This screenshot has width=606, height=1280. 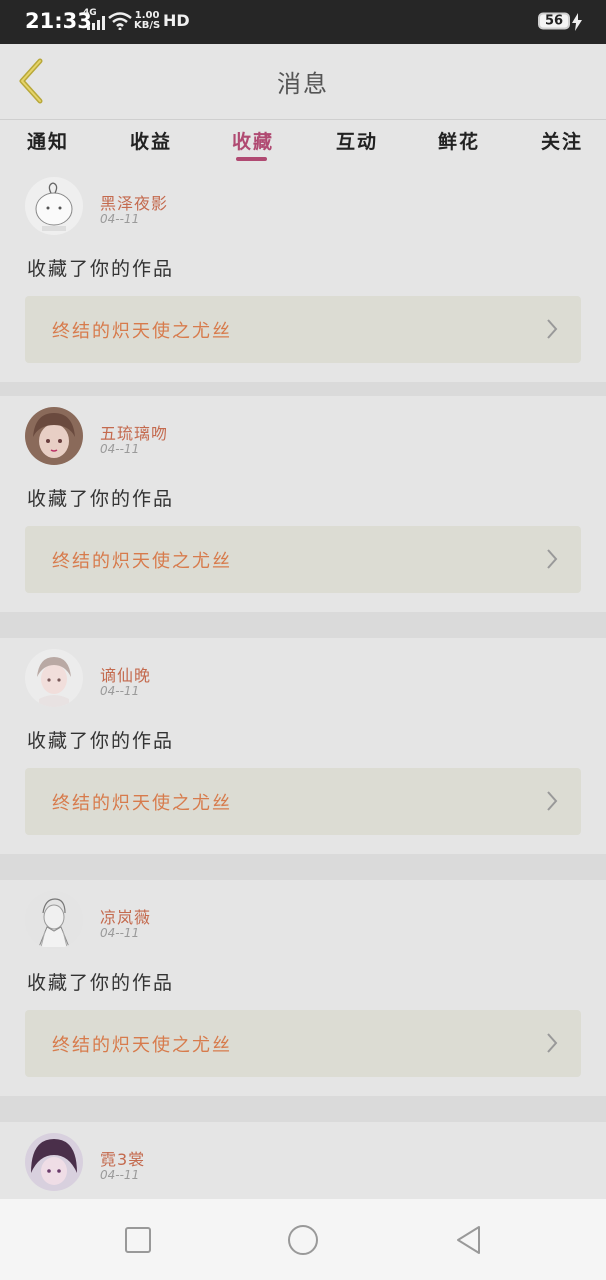 I want to click on username: 霓3裳, so click(x=122, y=1158).